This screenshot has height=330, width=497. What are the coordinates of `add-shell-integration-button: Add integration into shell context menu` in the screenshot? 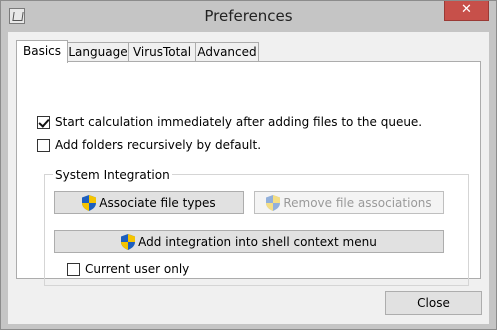 It's located at (249, 241).